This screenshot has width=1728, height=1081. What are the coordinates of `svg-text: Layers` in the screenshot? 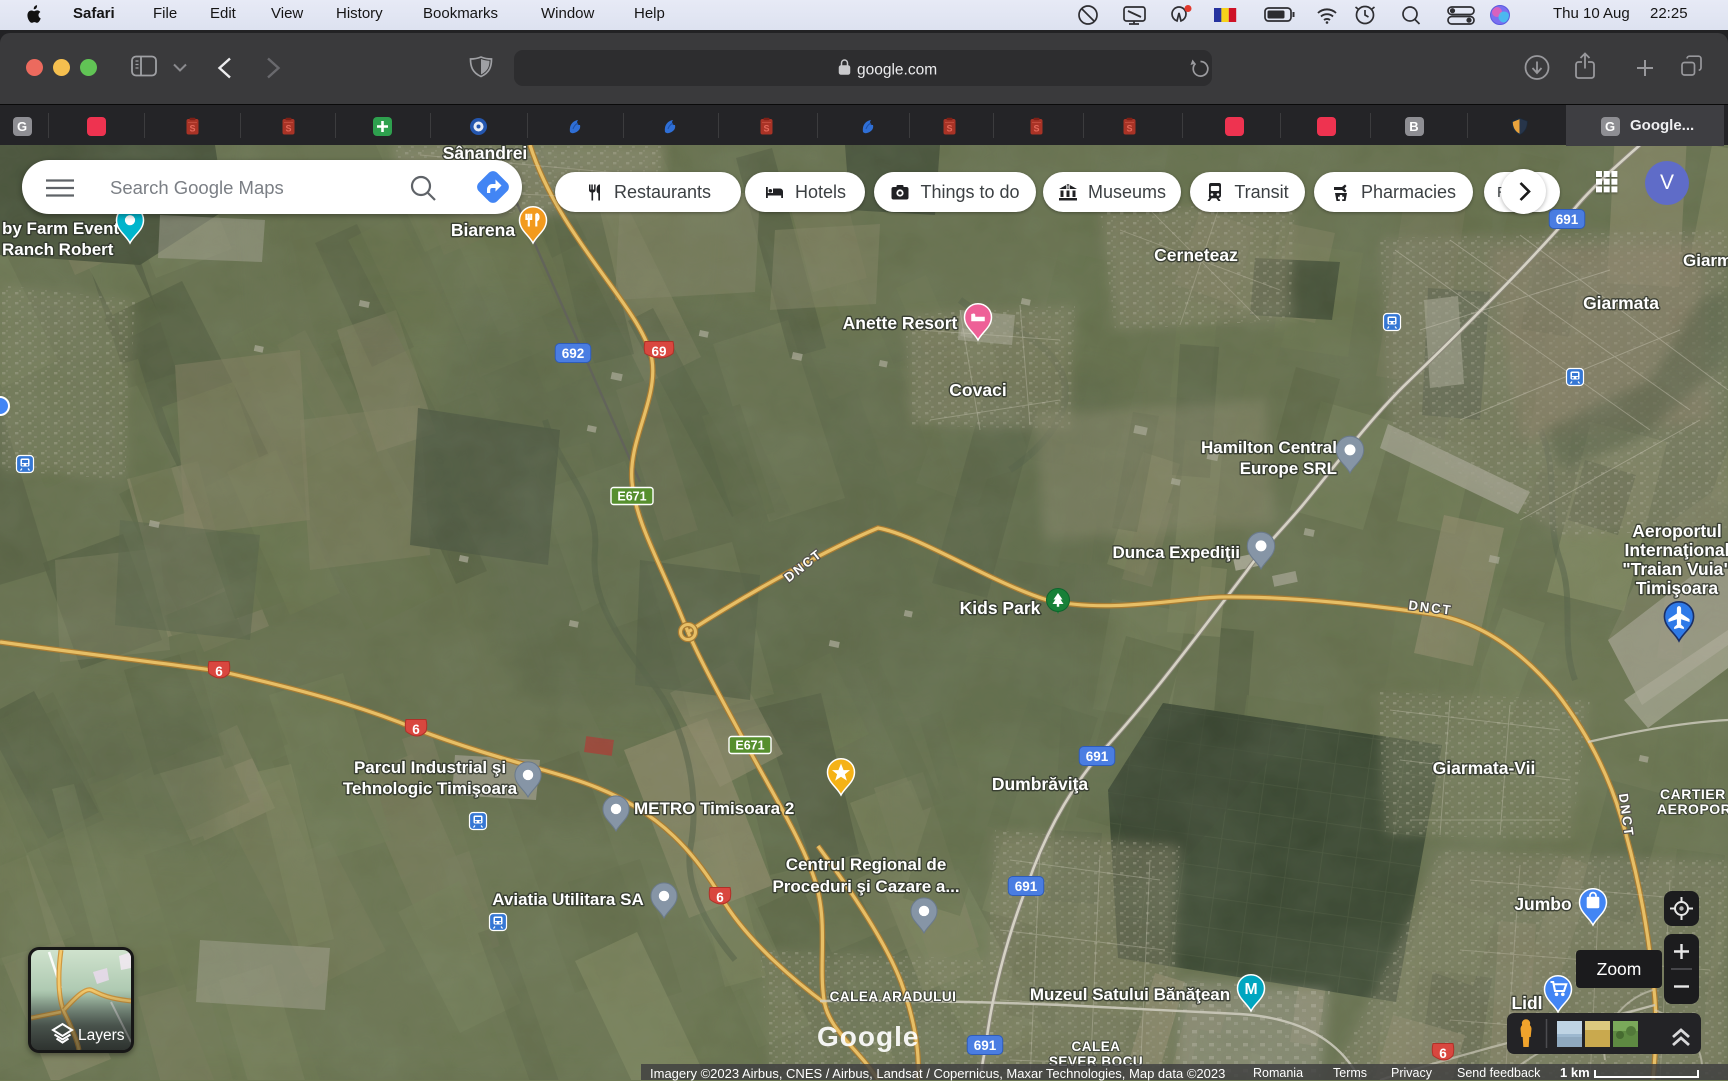 It's located at (101, 1035).